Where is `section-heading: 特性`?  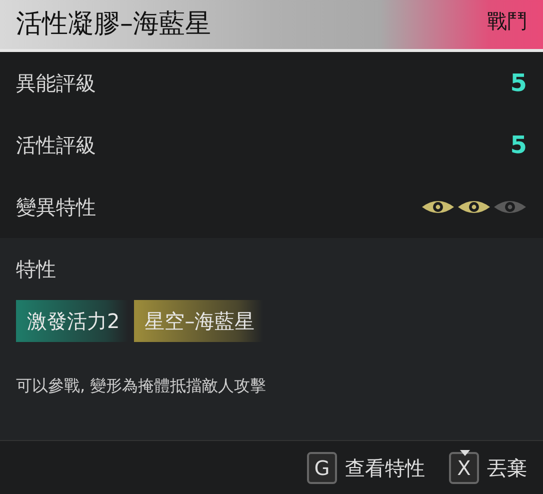
section-heading: 特性 is located at coordinates (36, 269).